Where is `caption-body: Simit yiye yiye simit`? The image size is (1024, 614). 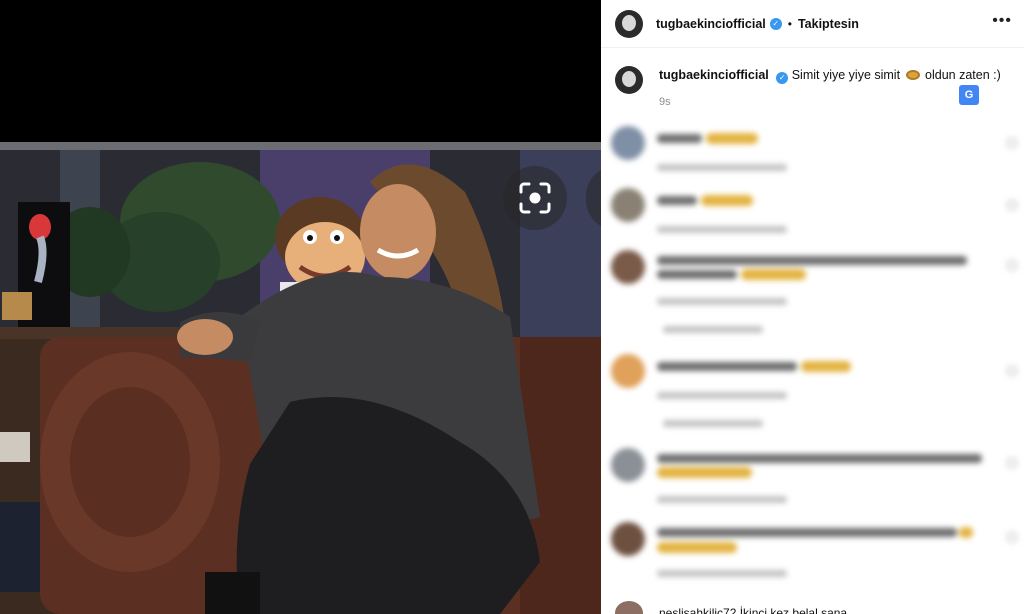
caption-body: Simit yiye yiye simit is located at coordinates (846, 75).